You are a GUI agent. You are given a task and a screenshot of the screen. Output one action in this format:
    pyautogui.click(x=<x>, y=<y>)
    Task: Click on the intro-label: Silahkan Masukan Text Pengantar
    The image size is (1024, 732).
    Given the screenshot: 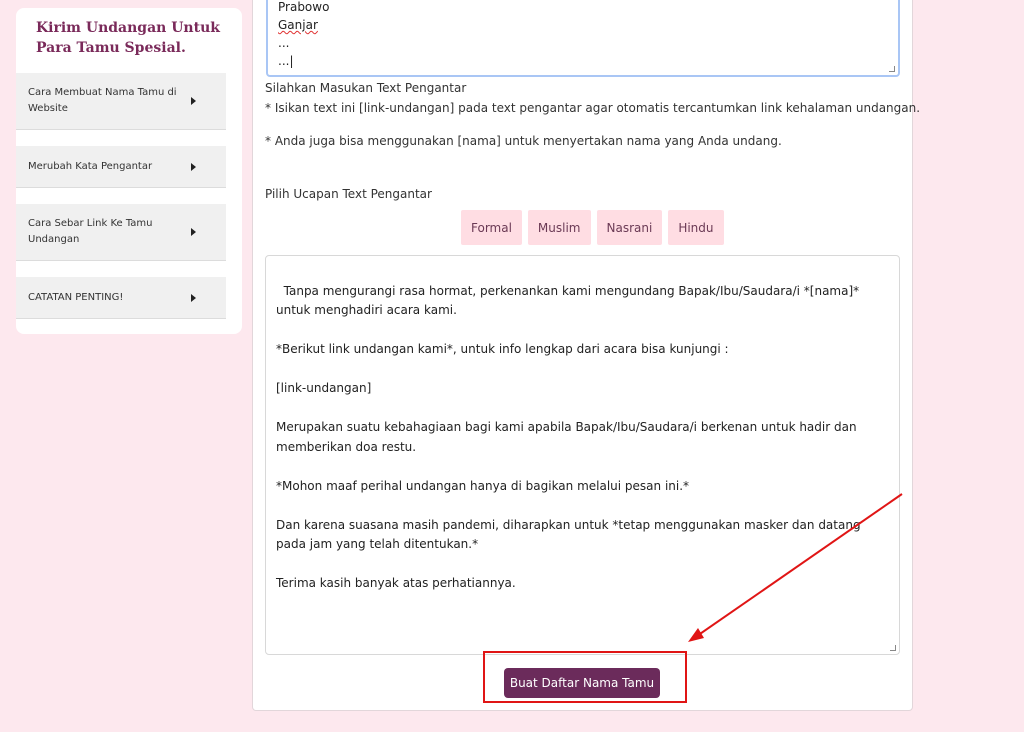 What is the action you would take?
    pyautogui.click(x=366, y=88)
    